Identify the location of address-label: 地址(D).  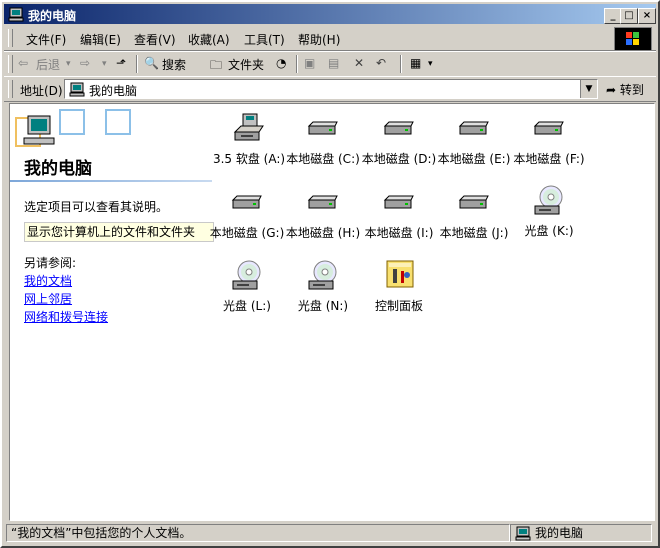
(41, 91).